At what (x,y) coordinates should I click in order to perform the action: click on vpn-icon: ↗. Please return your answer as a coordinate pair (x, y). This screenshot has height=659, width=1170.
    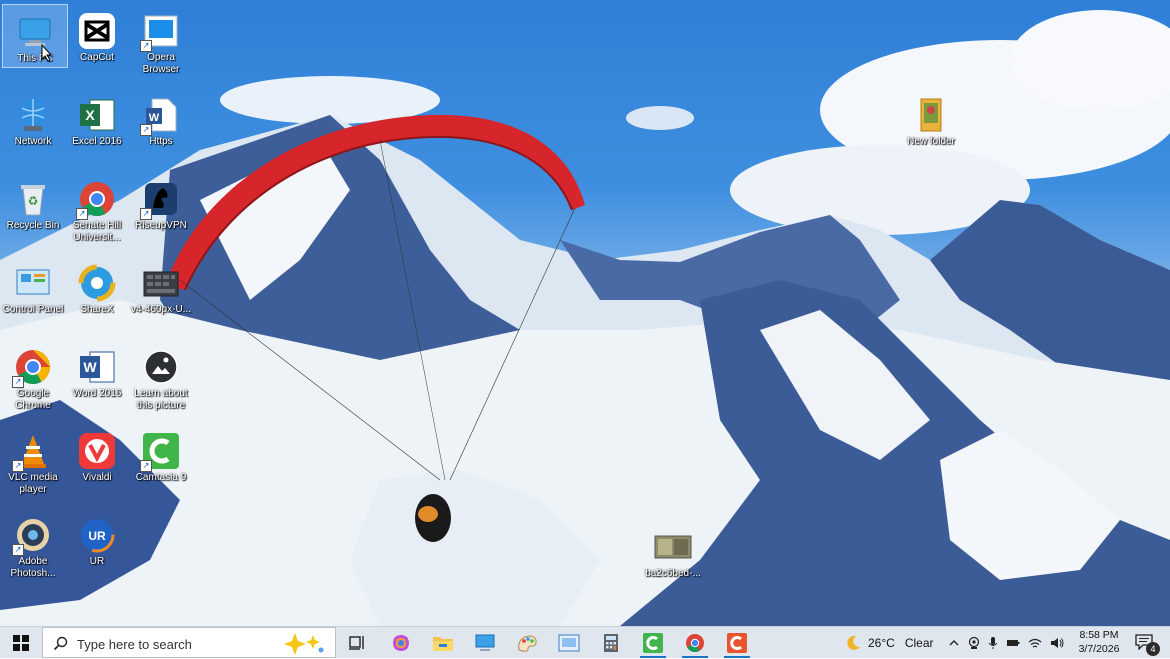
    Looking at the image, I should click on (160, 200).